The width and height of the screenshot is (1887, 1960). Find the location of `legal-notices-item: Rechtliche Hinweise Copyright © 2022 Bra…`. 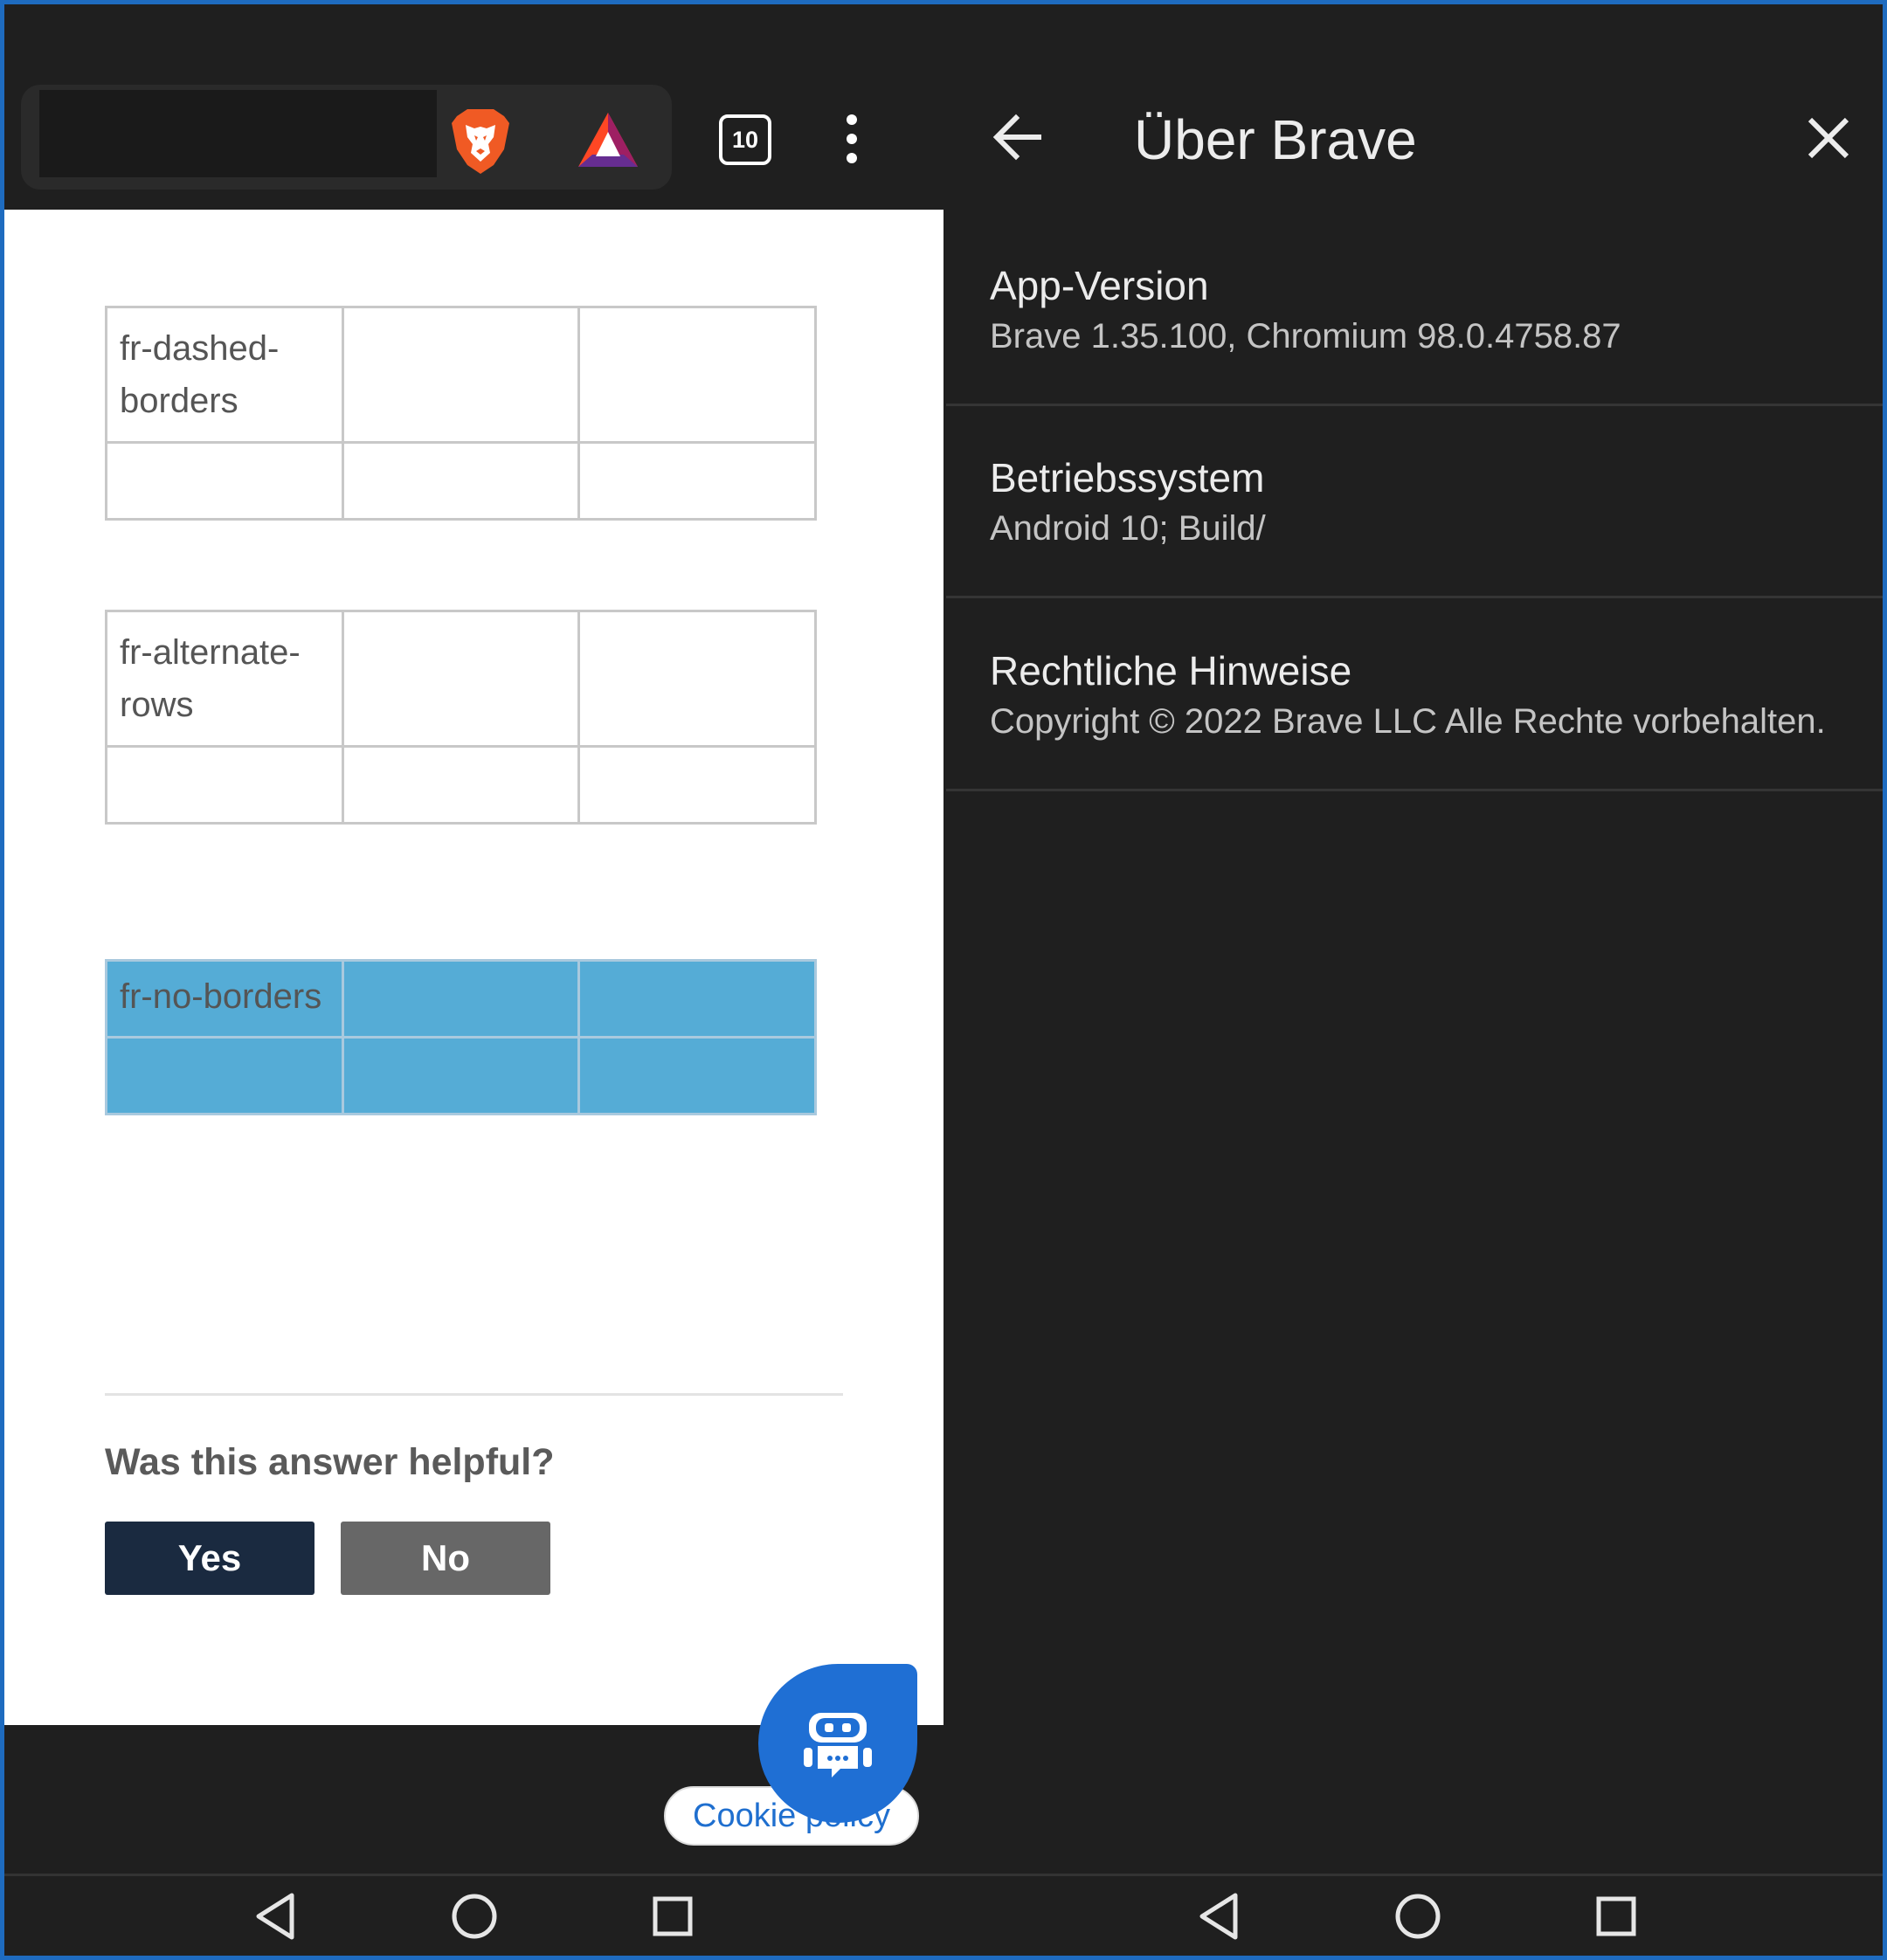

legal-notices-item: Rechtliche Hinweise Copyright © 2022 Bra… is located at coordinates (1414, 695).